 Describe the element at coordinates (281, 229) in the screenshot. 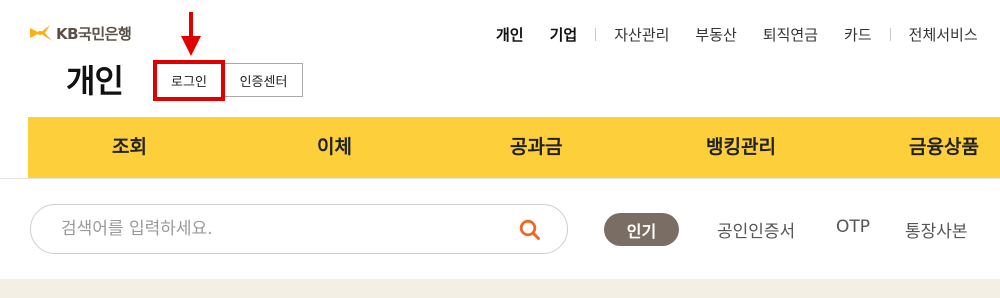

I see `search-input` at that location.